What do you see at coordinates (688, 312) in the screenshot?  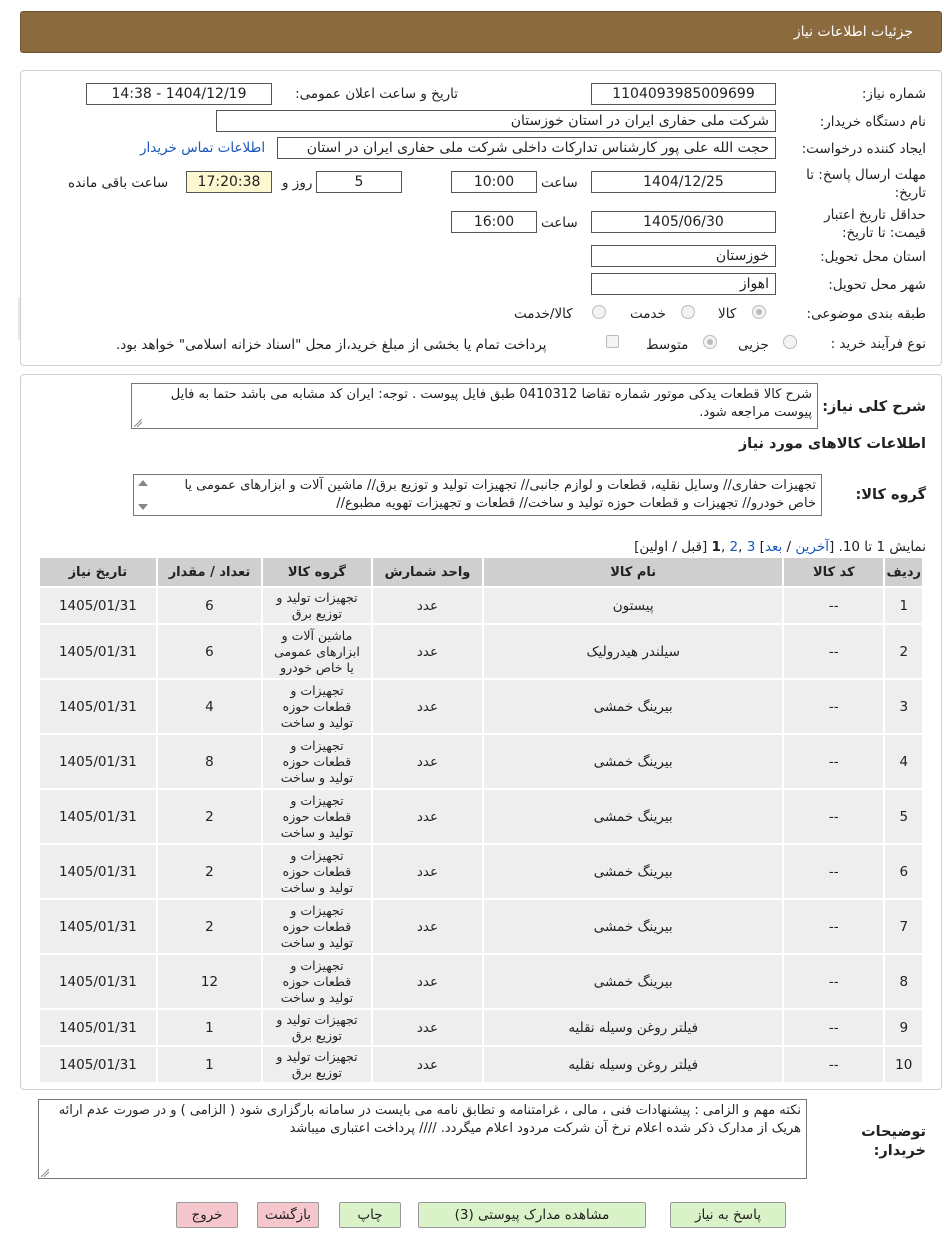 I see `category-radio-service` at bounding box center [688, 312].